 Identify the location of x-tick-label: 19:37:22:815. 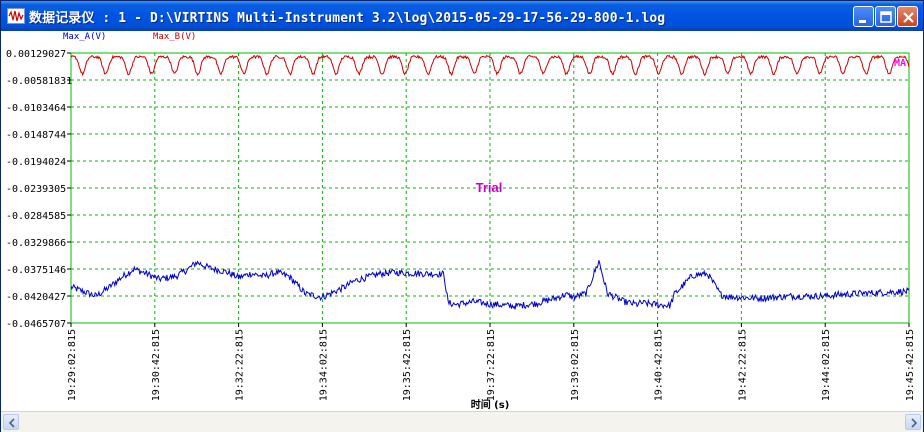
(491, 365).